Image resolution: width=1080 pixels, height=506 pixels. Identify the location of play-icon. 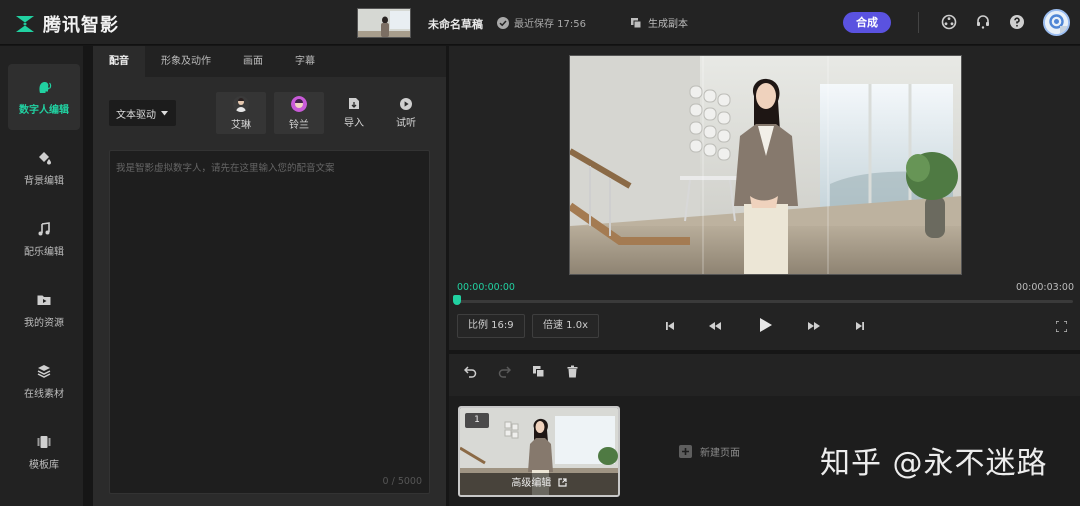
(765, 325).